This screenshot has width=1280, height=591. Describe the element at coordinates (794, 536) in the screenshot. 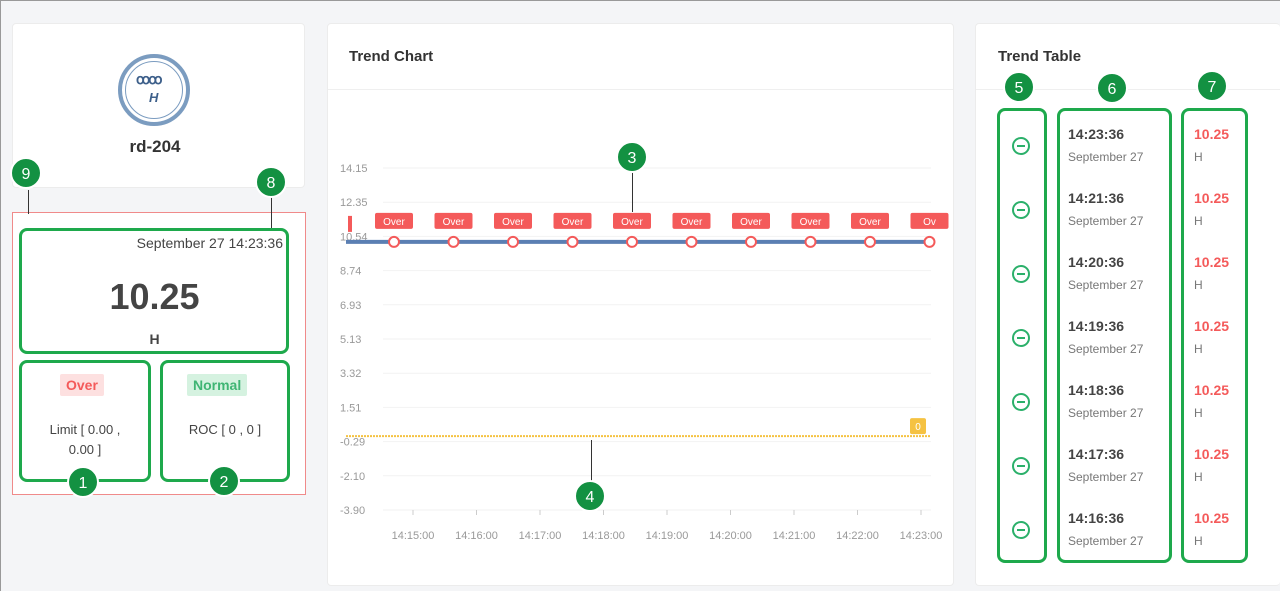

I see `x-tick-label: 14:21:00` at that location.